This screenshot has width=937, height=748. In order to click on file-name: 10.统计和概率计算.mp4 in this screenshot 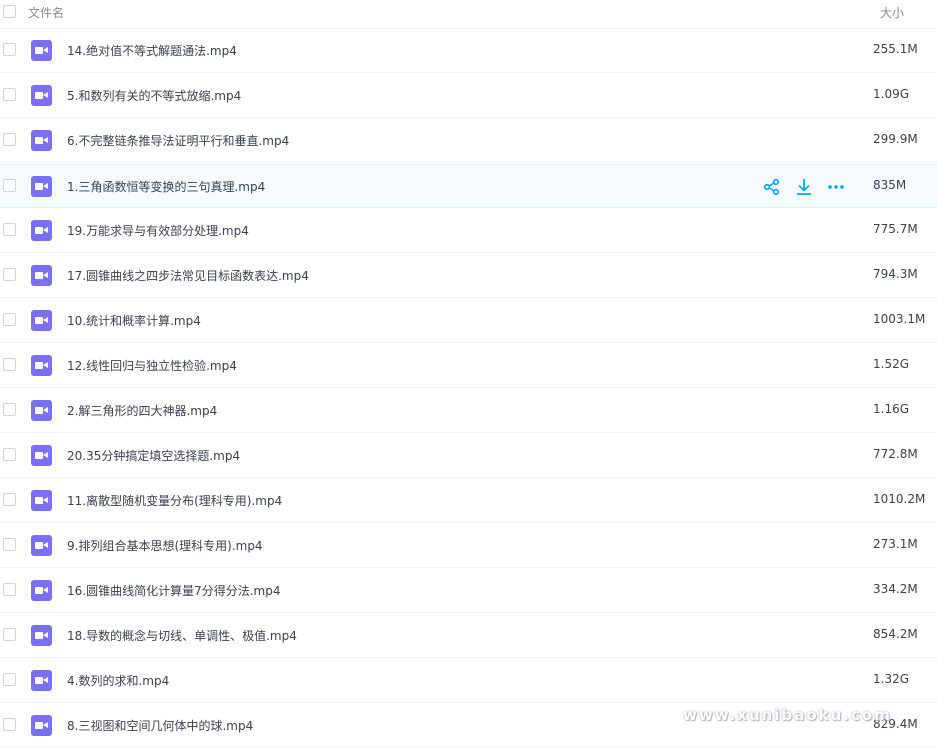, I will do `click(134, 320)`.